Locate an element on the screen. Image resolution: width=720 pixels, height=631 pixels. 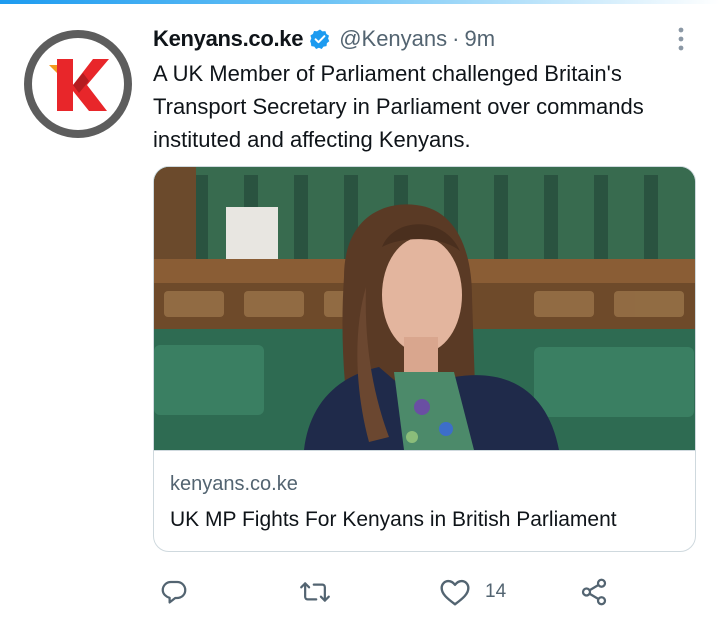
more-options-icon is located at coordinates (681, 39).